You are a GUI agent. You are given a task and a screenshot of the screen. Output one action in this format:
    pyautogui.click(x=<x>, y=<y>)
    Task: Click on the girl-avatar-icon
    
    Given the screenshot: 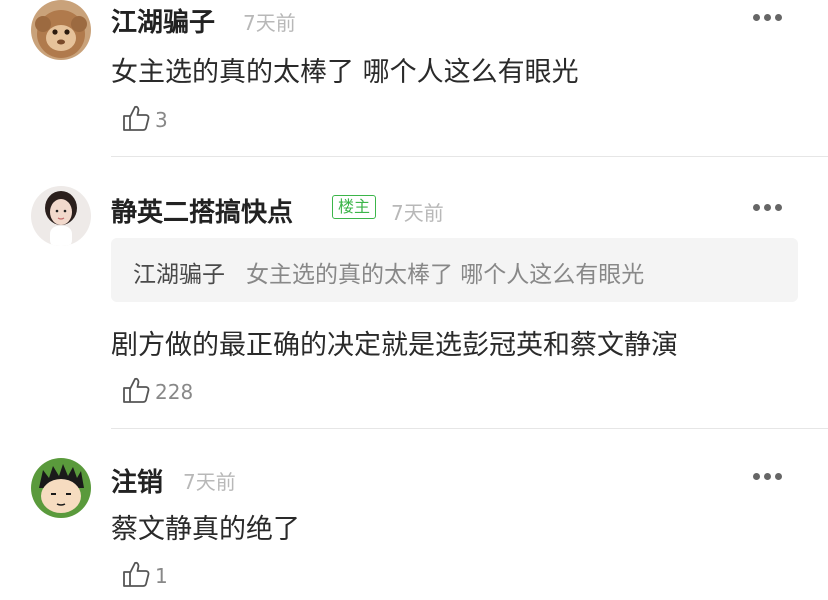 What is the action you would take?
    pyautogui.click(x=61, y=216)
    